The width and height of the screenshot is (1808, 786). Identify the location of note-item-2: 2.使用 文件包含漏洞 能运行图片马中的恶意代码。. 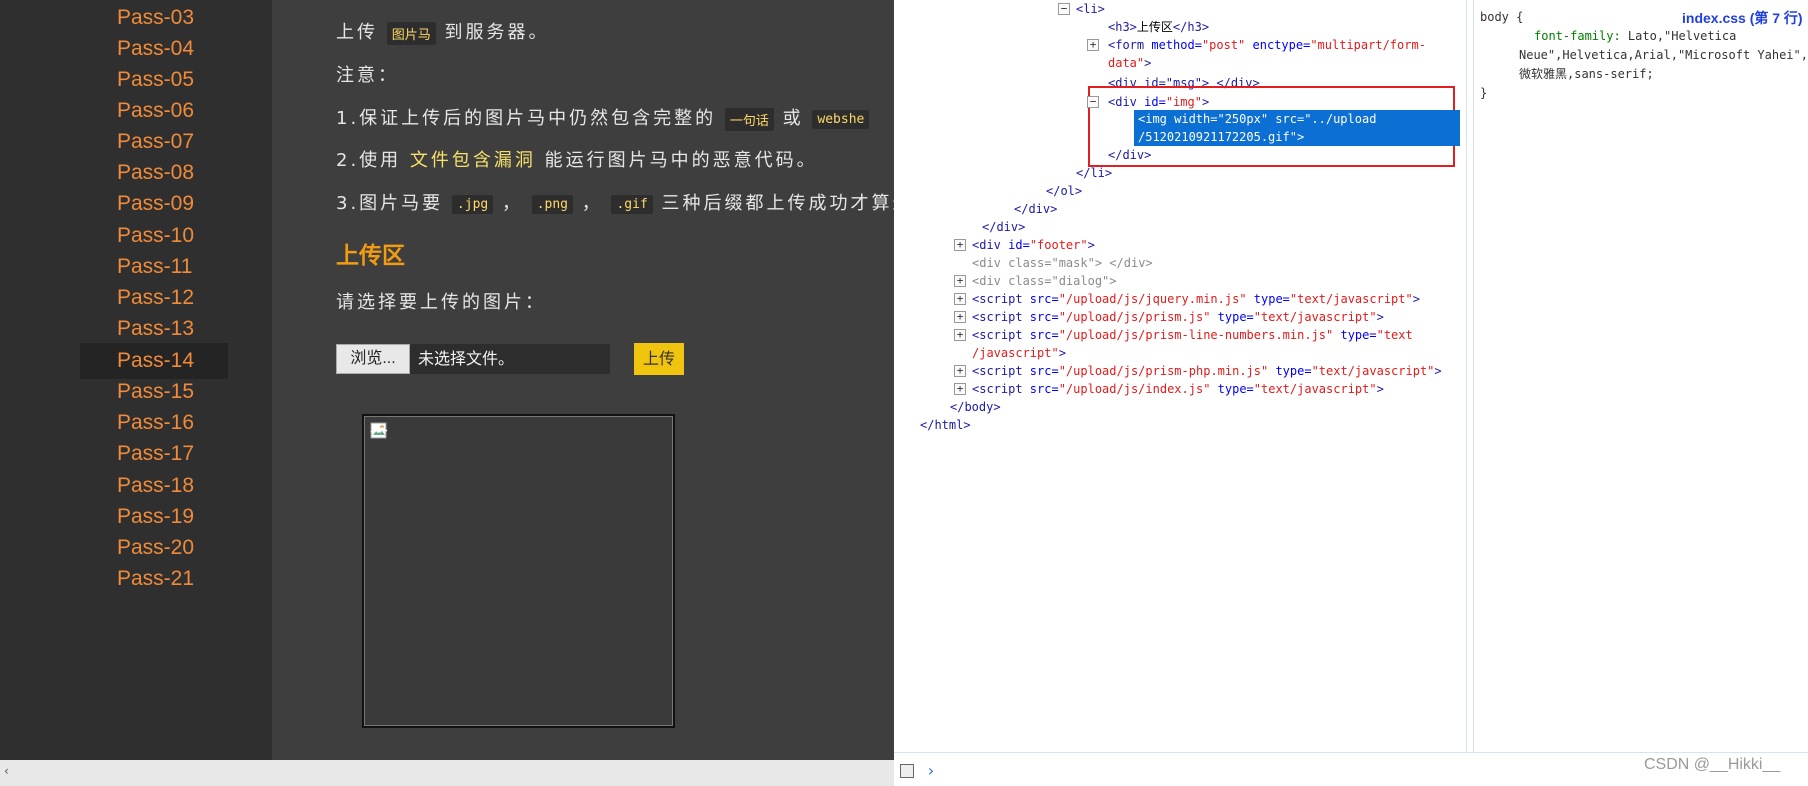
(577, 159).